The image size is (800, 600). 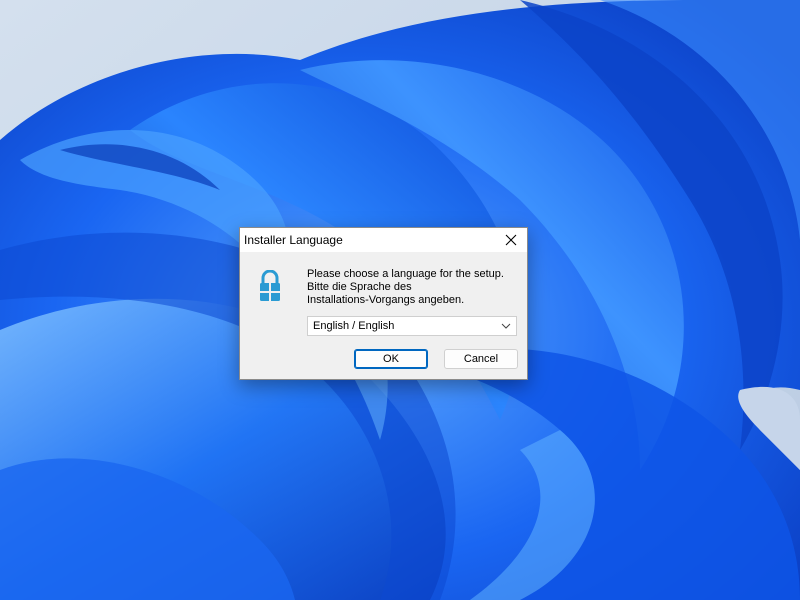 I want to click on ok-button: OK, so click(x=391, y=359).